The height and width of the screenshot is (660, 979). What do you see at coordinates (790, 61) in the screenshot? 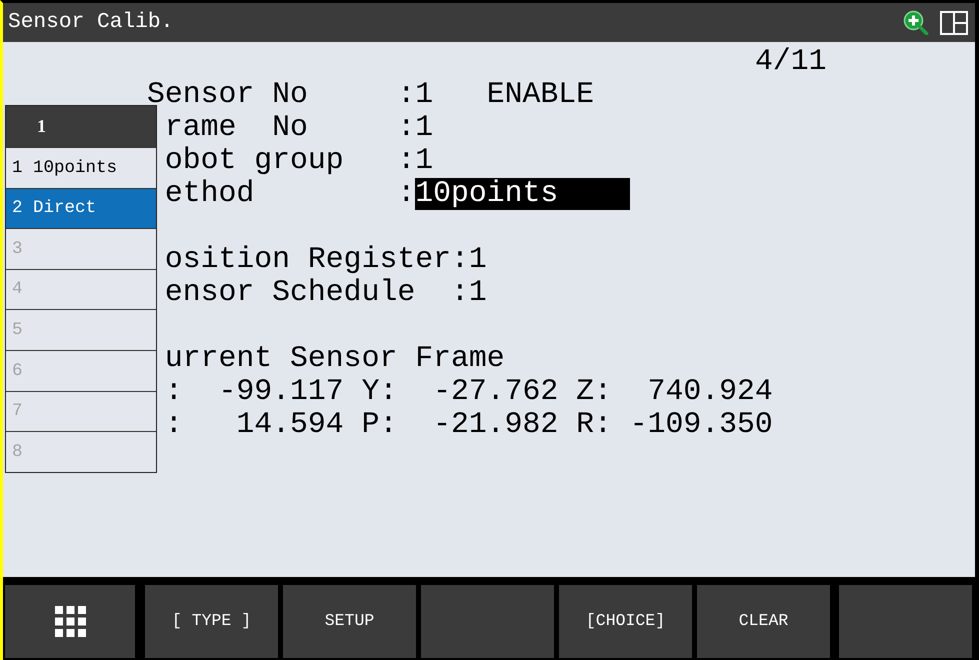
I see `page-indicator: 4/11` at bounding box center [790, 61].